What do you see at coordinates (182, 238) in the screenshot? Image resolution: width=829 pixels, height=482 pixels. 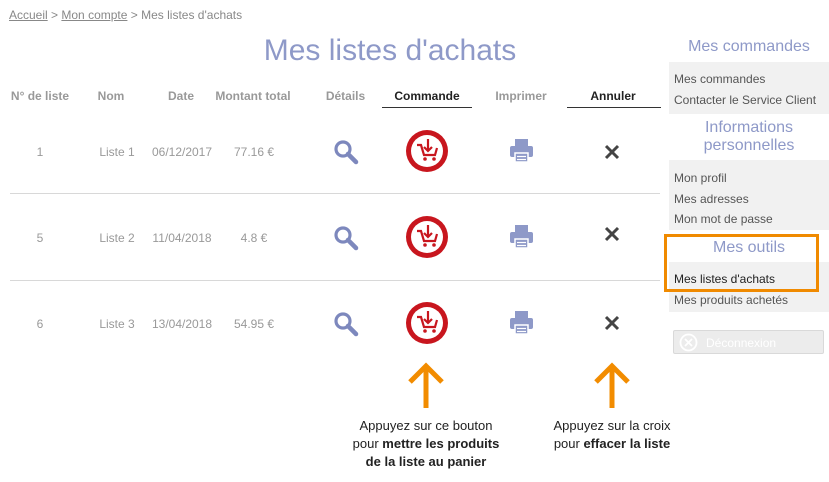 I see `list-date: 11/04/2018` at bounding box center [182, 238].